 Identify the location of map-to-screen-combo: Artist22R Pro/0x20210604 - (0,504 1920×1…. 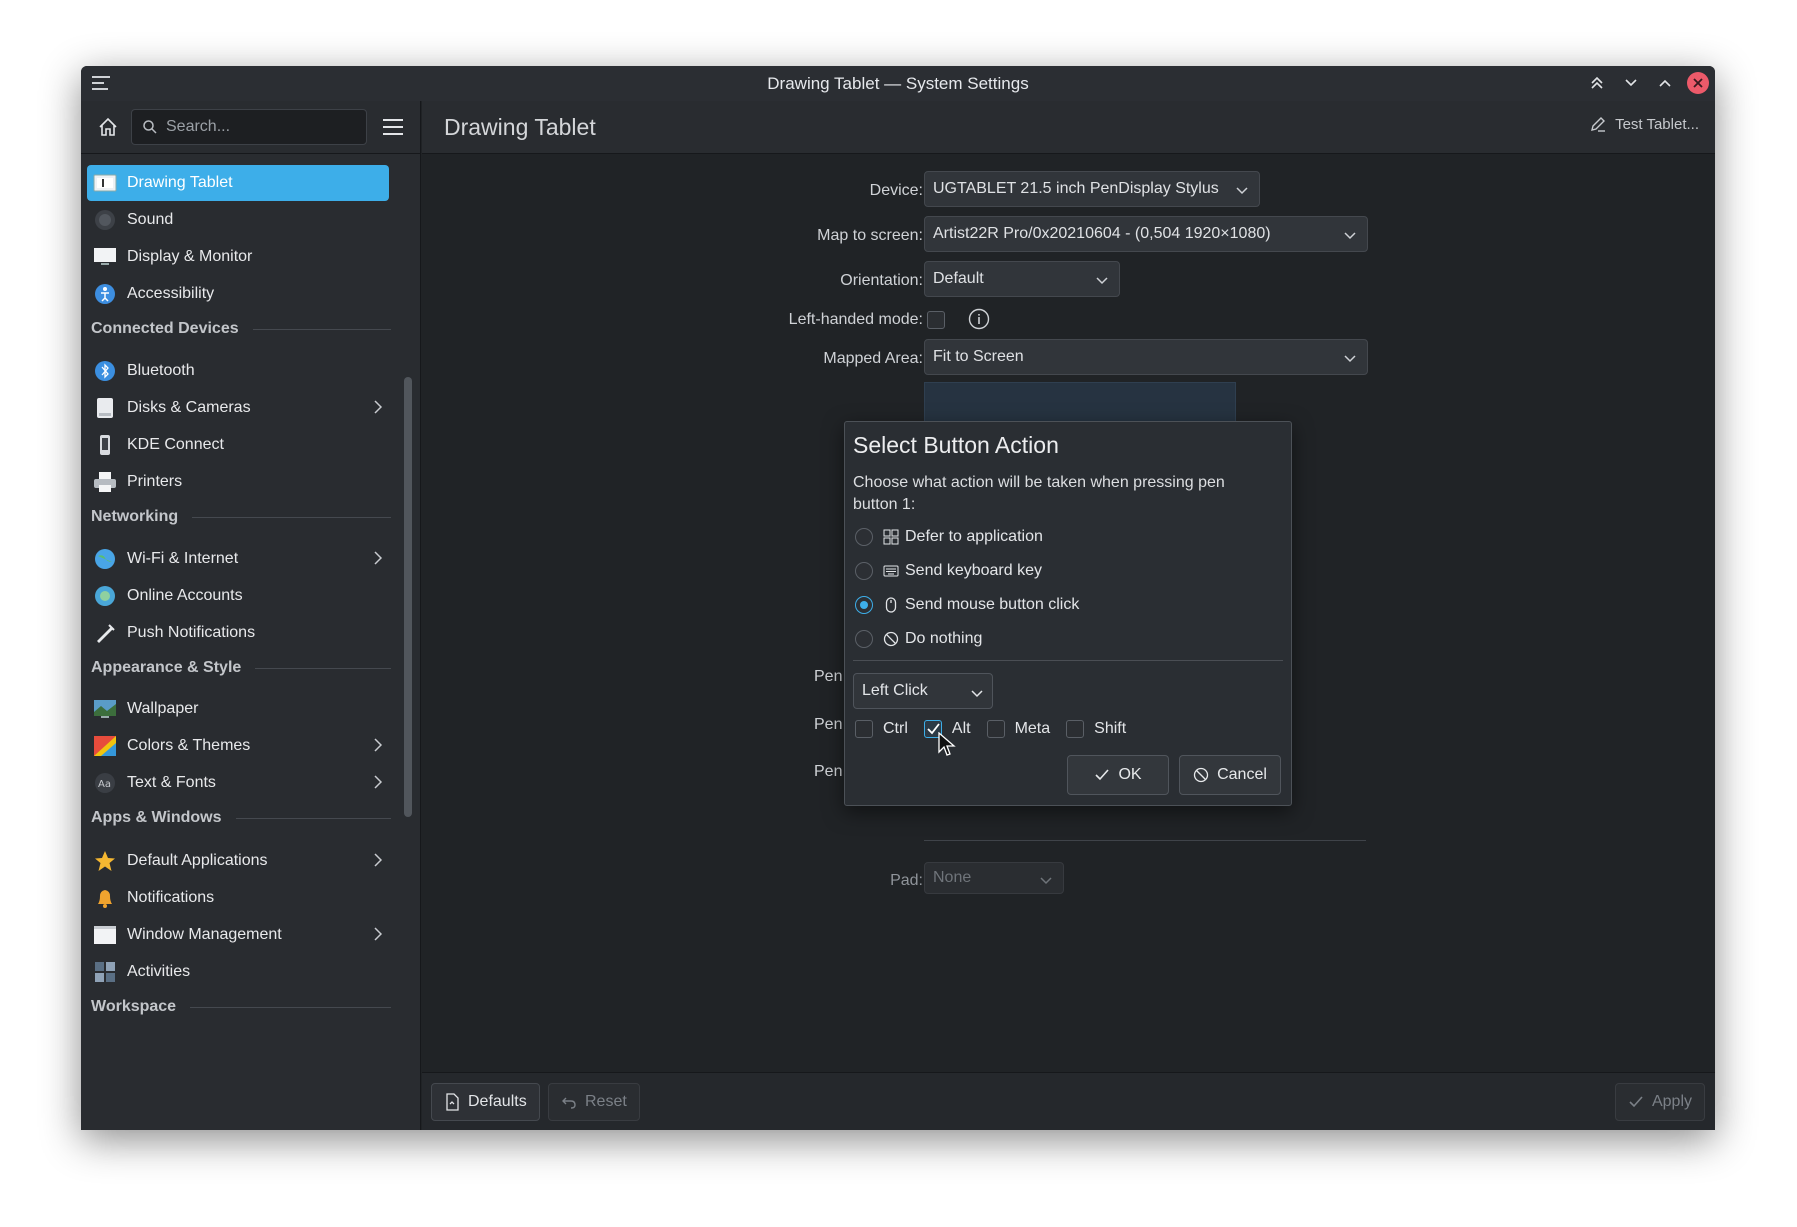
(1146, 234).